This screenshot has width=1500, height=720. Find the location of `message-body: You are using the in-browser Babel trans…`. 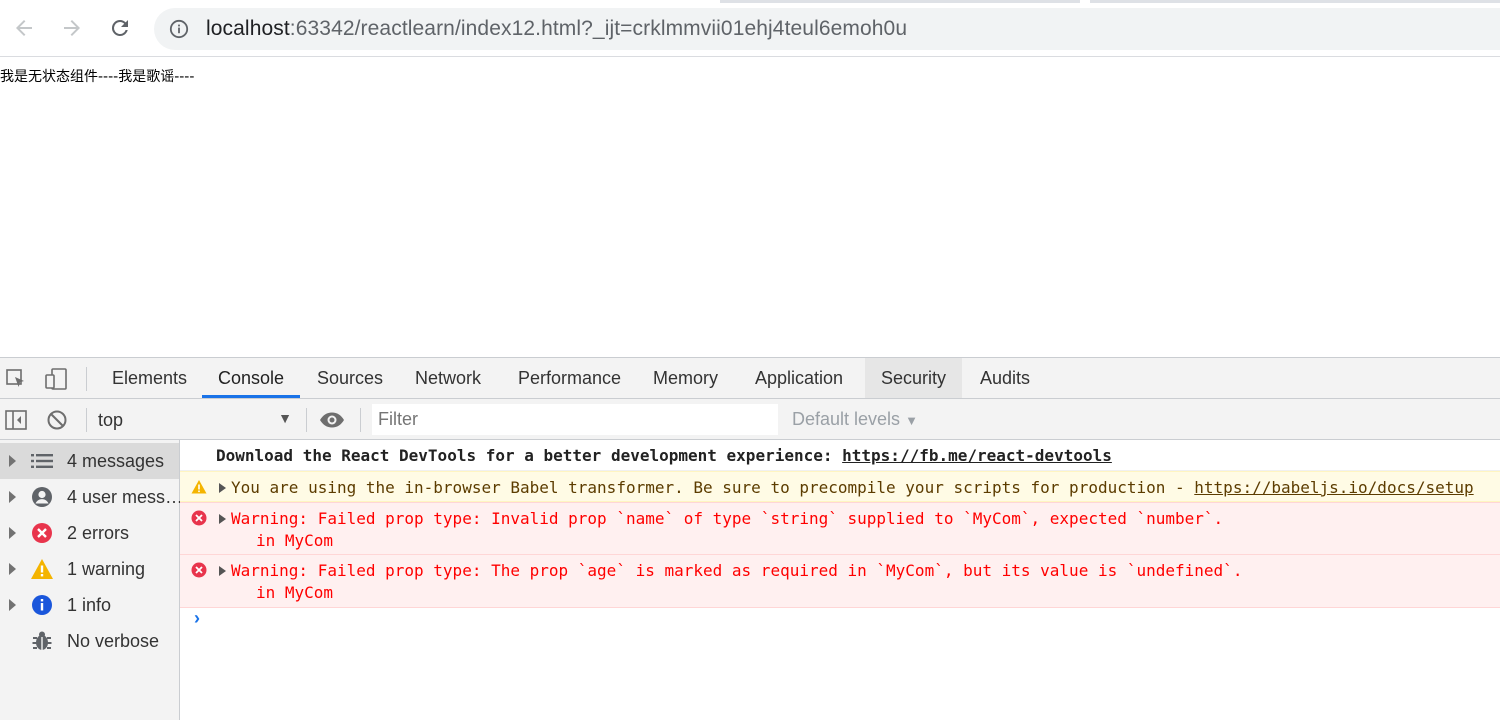

message-body: You are using the in-browser Babel trans… is located at coordinates (713, 487).